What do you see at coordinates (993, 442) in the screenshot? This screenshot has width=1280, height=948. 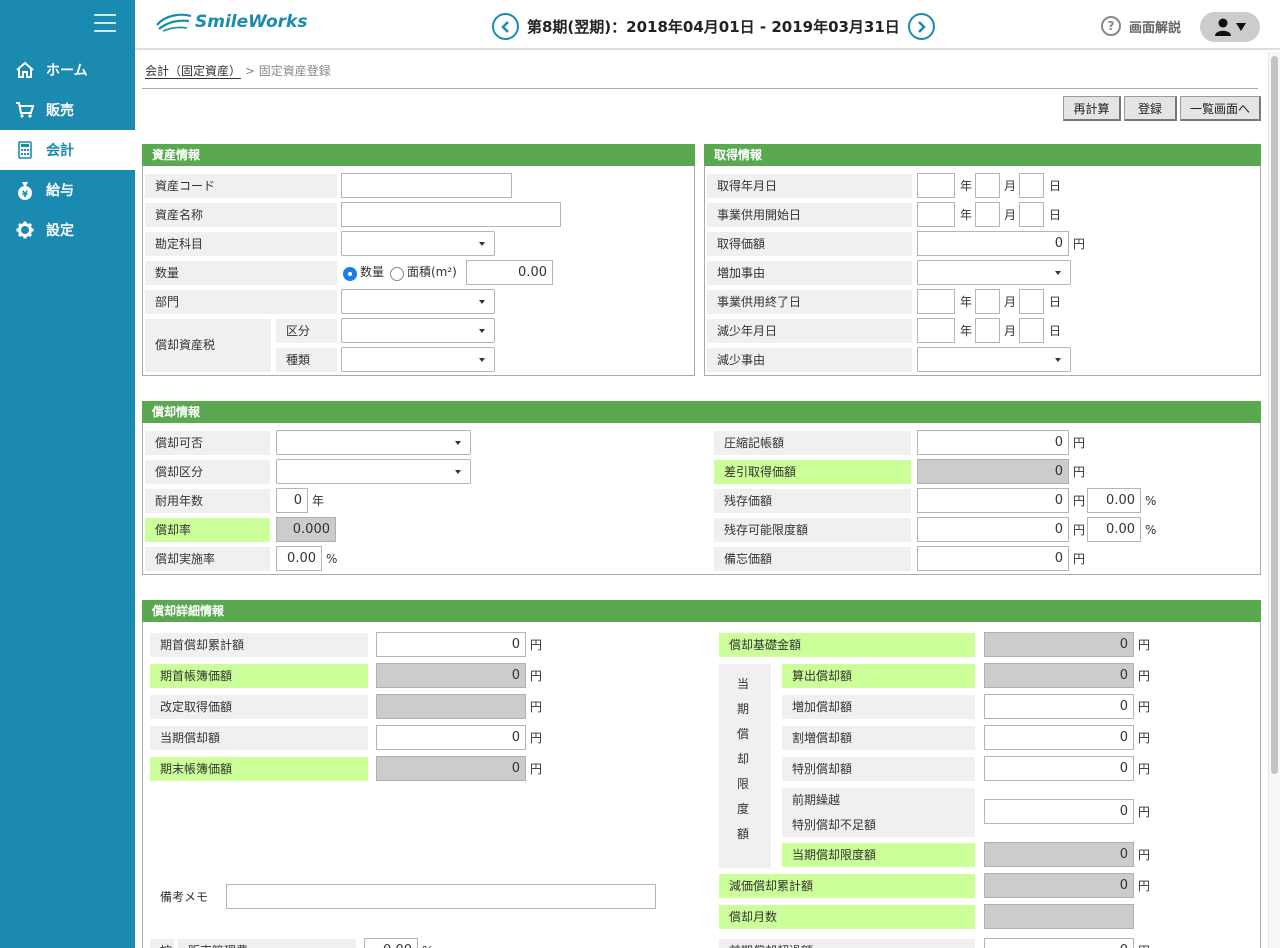 I see `compression-entry-input: 0` at bounding box center [993, 442].